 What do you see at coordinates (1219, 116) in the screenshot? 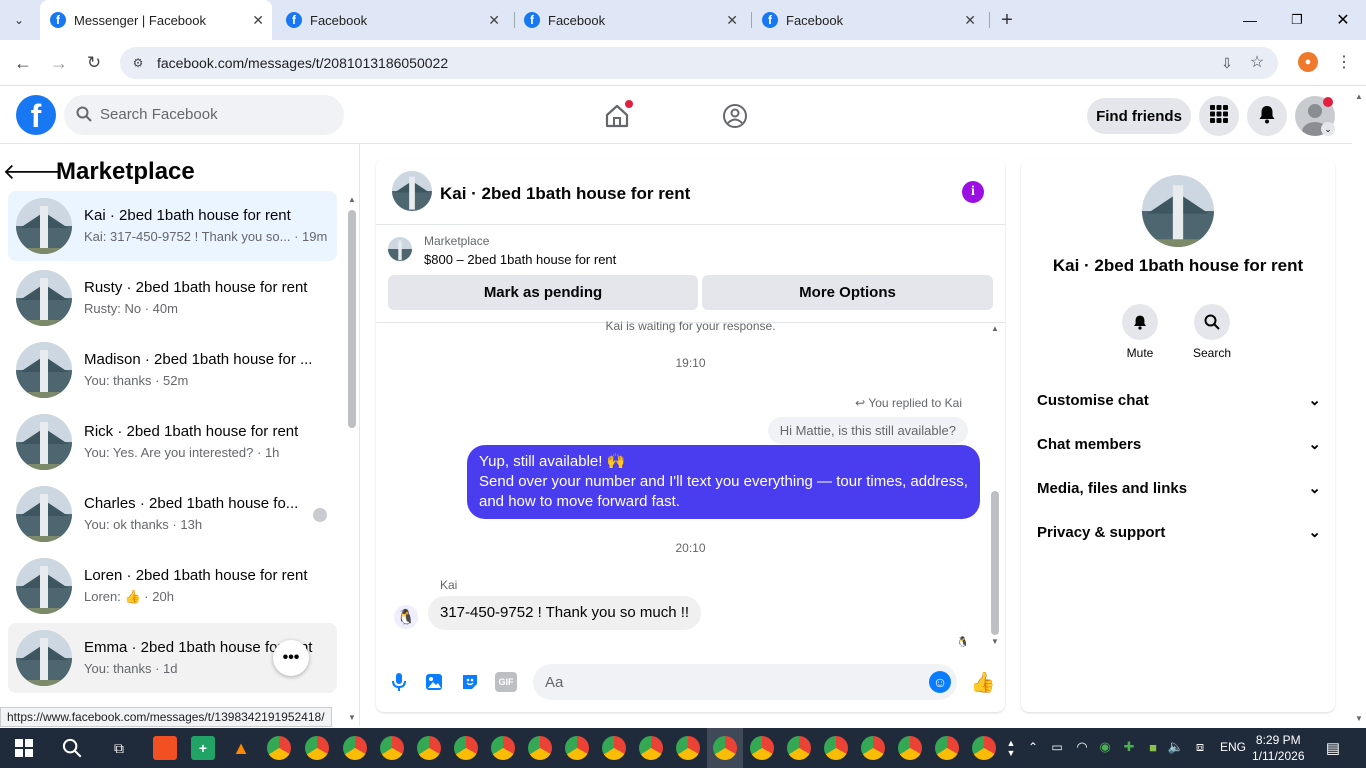
I see `menu-button` at bounding box center [1219, 116].